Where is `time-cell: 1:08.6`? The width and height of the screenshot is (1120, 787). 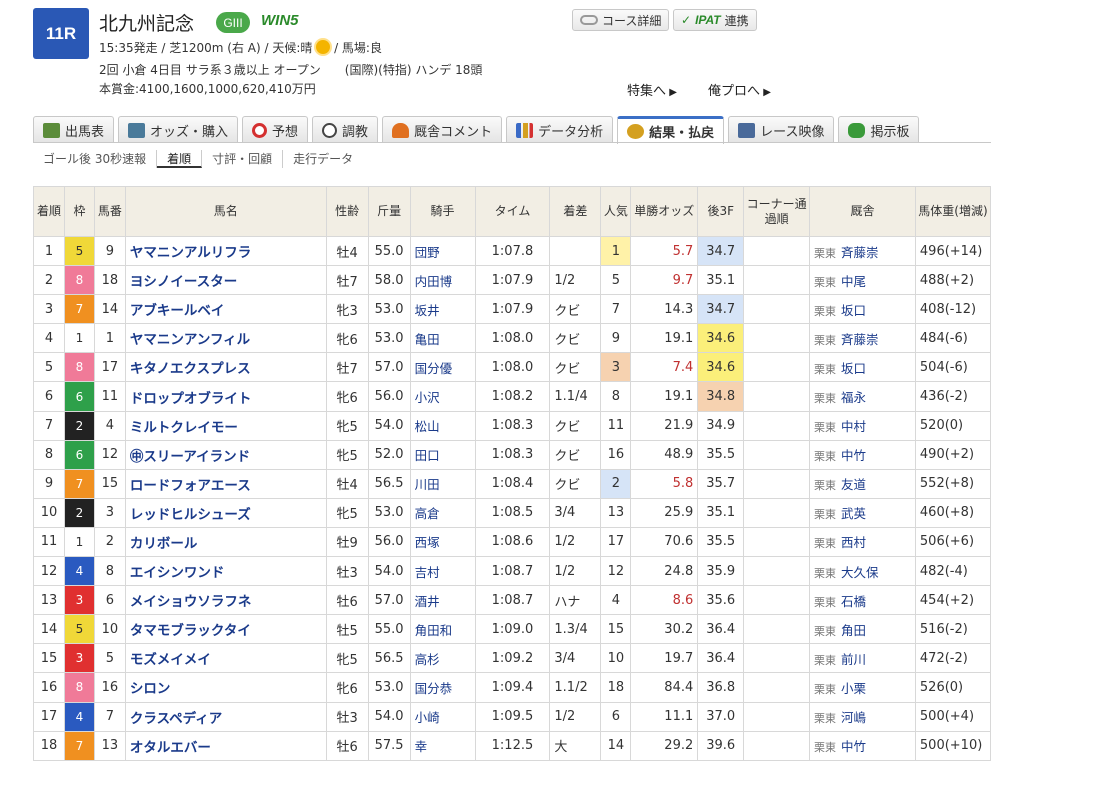 time-cell: 1:08.6 is located at coordinates (512, 542).